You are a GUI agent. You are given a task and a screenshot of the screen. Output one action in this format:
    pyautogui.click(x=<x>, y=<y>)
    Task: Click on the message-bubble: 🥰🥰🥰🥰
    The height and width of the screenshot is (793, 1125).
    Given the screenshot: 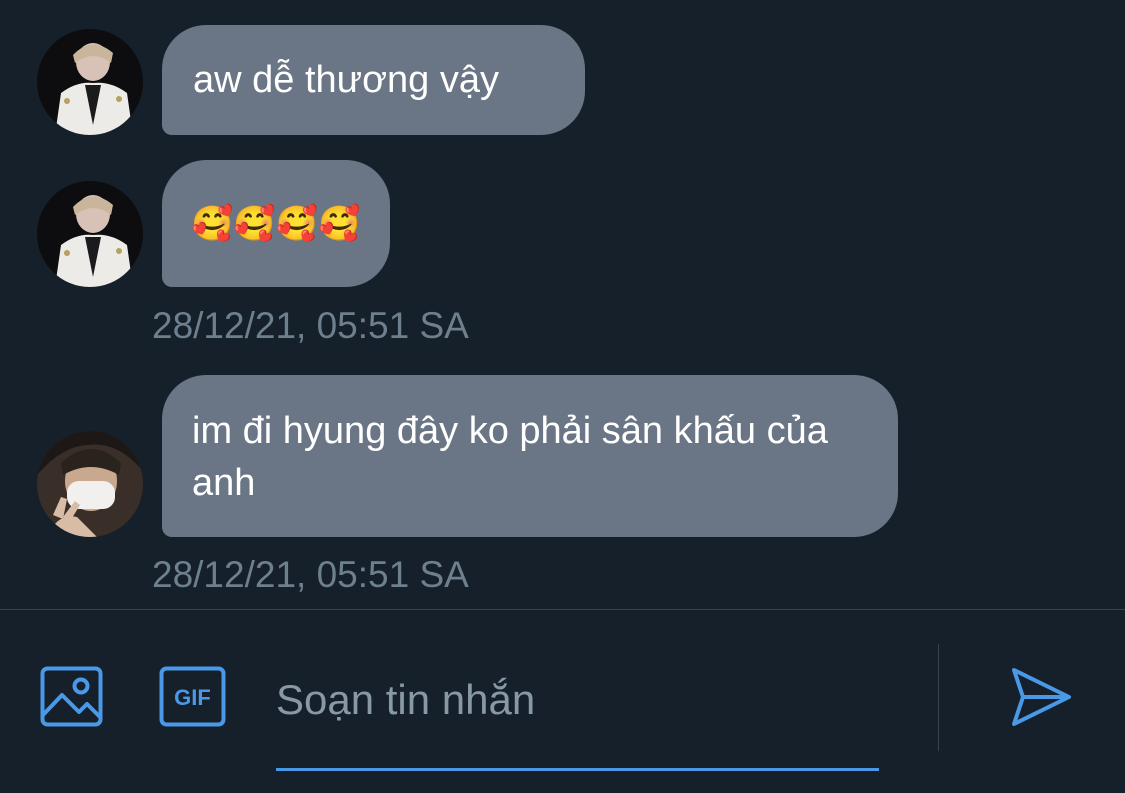 What is the action you would take?
    pyautogui.click(x=276, y=223)
    